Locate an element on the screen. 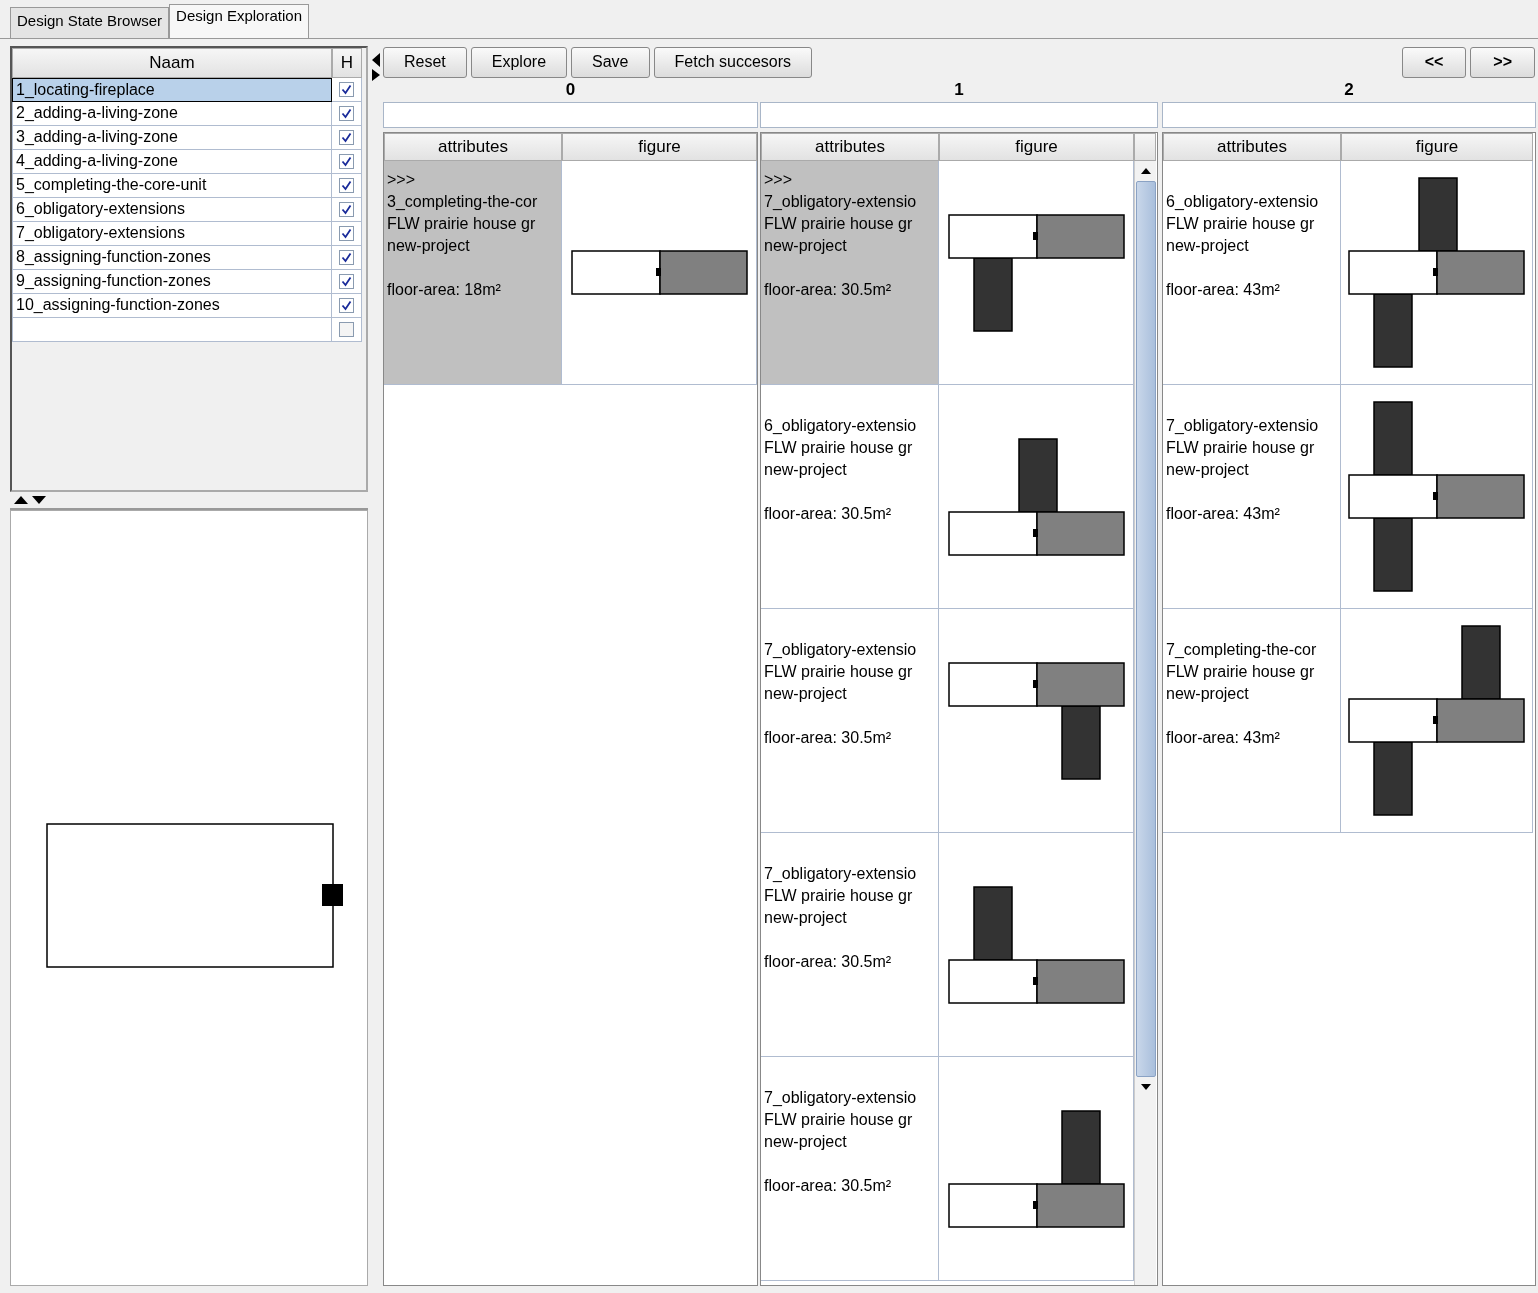 Image resolution: width=1538 pixels, height=1293 pixels. nav-button: >> is located at coordinates (1502, 62).